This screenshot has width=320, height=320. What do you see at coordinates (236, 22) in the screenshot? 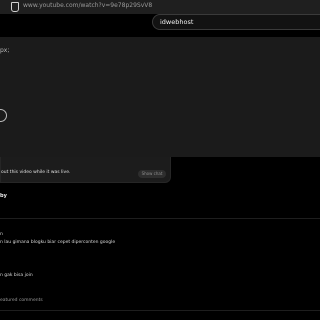
I see `search-input: idwebhost` at bounding box center [236, 22].